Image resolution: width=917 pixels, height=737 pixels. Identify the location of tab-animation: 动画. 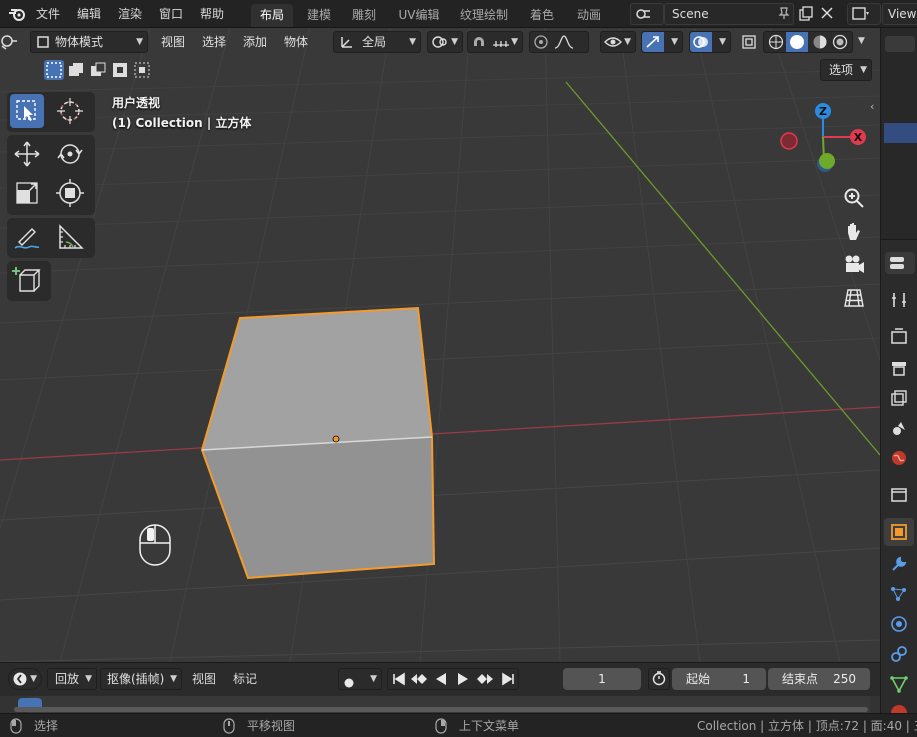
(589, 15).